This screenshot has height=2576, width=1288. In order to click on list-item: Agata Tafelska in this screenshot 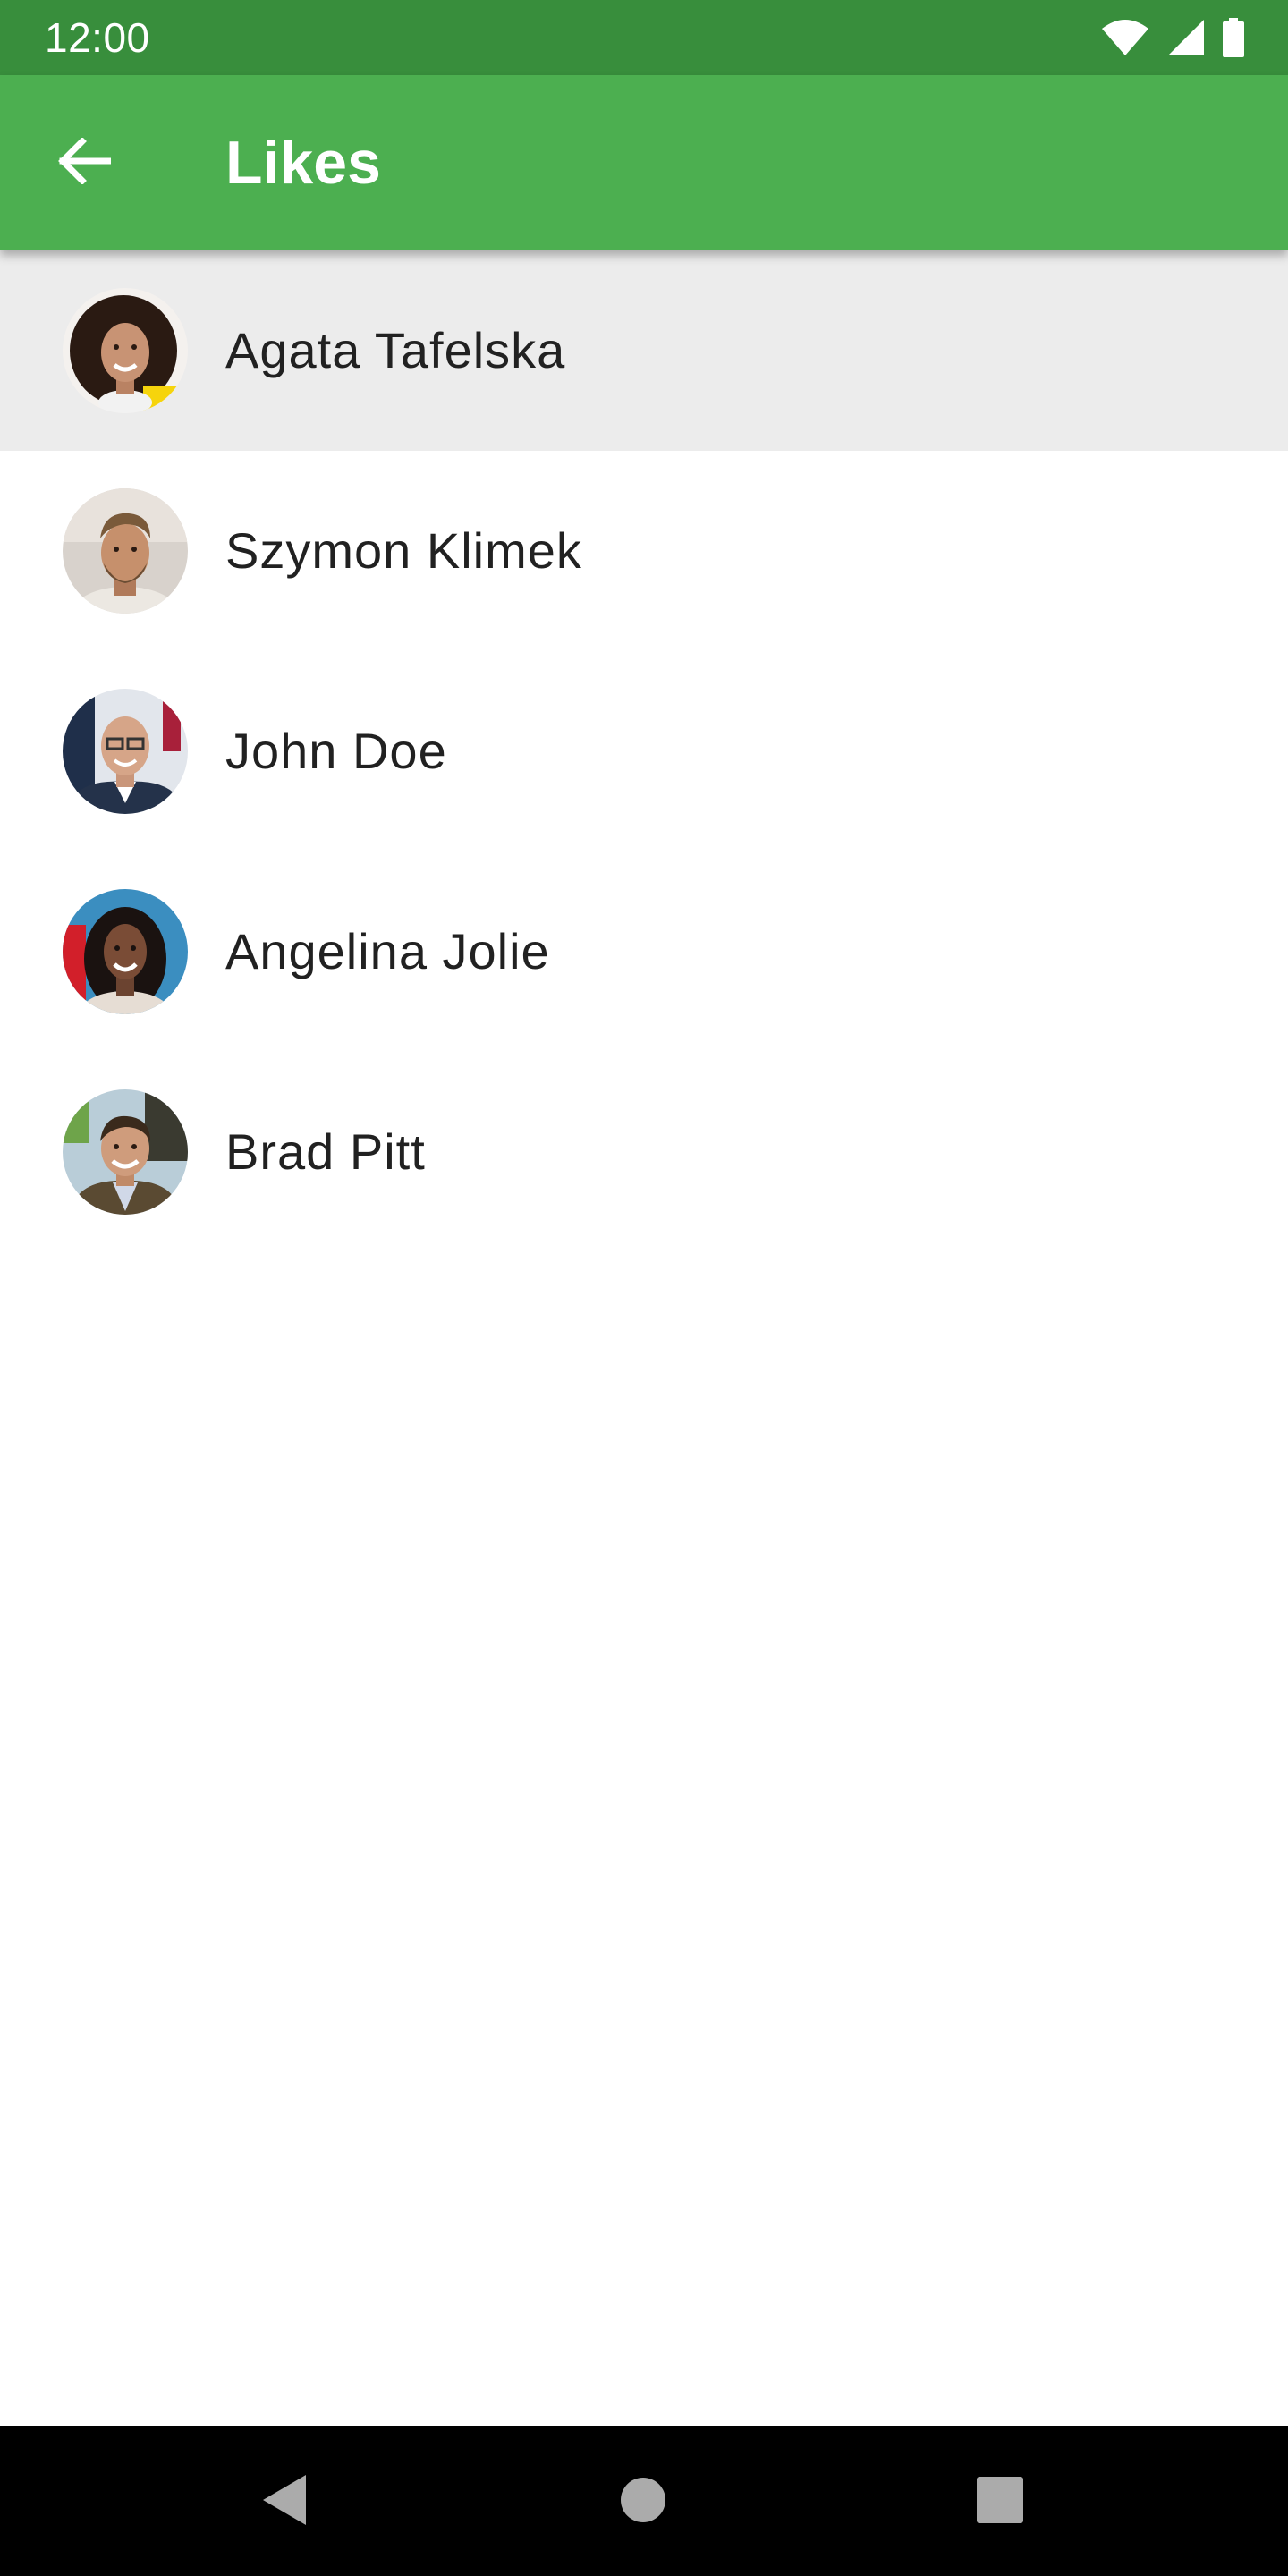, I will do `click(644, 350)`.